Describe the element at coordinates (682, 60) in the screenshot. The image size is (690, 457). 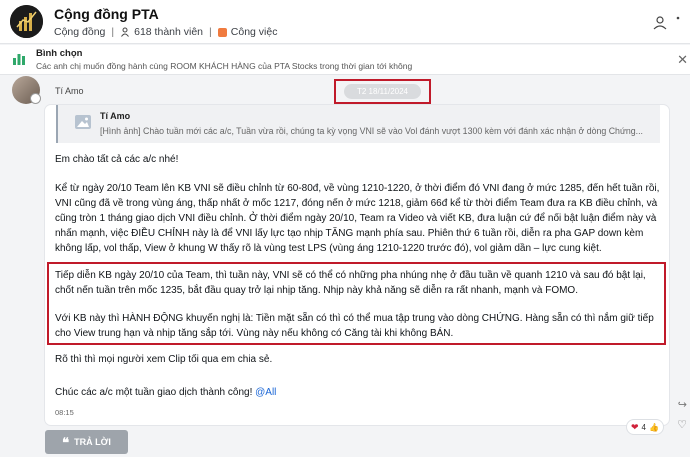
I see `close-icon: ✕` at that location.